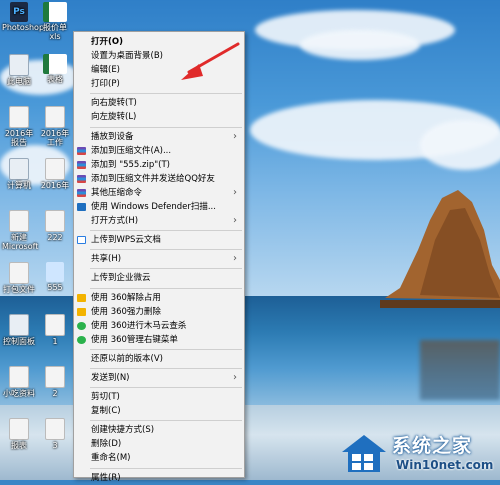 The image size is (500, 485). I want to click on 360-scan-icon, so click(81, 325).